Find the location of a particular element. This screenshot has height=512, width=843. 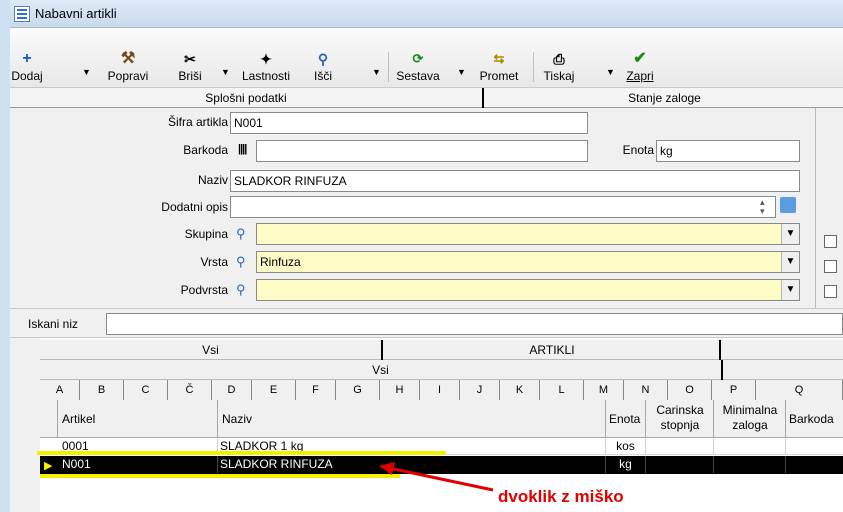

additional-description-input is located at coordinates (503, 207).